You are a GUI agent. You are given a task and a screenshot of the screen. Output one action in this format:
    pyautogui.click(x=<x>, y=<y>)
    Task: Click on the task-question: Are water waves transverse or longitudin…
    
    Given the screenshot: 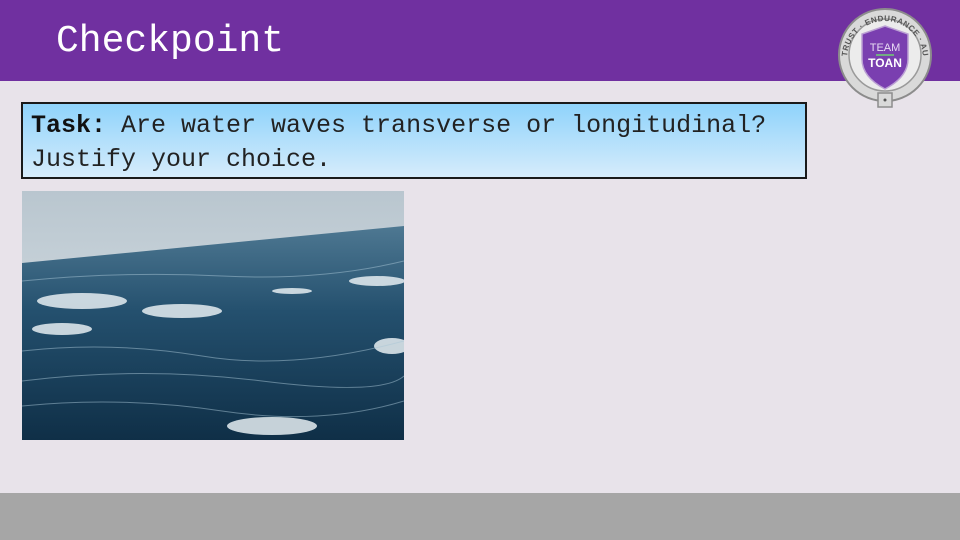 What is the action you would take?
    pyautogui.click(x=406, y=142)
    